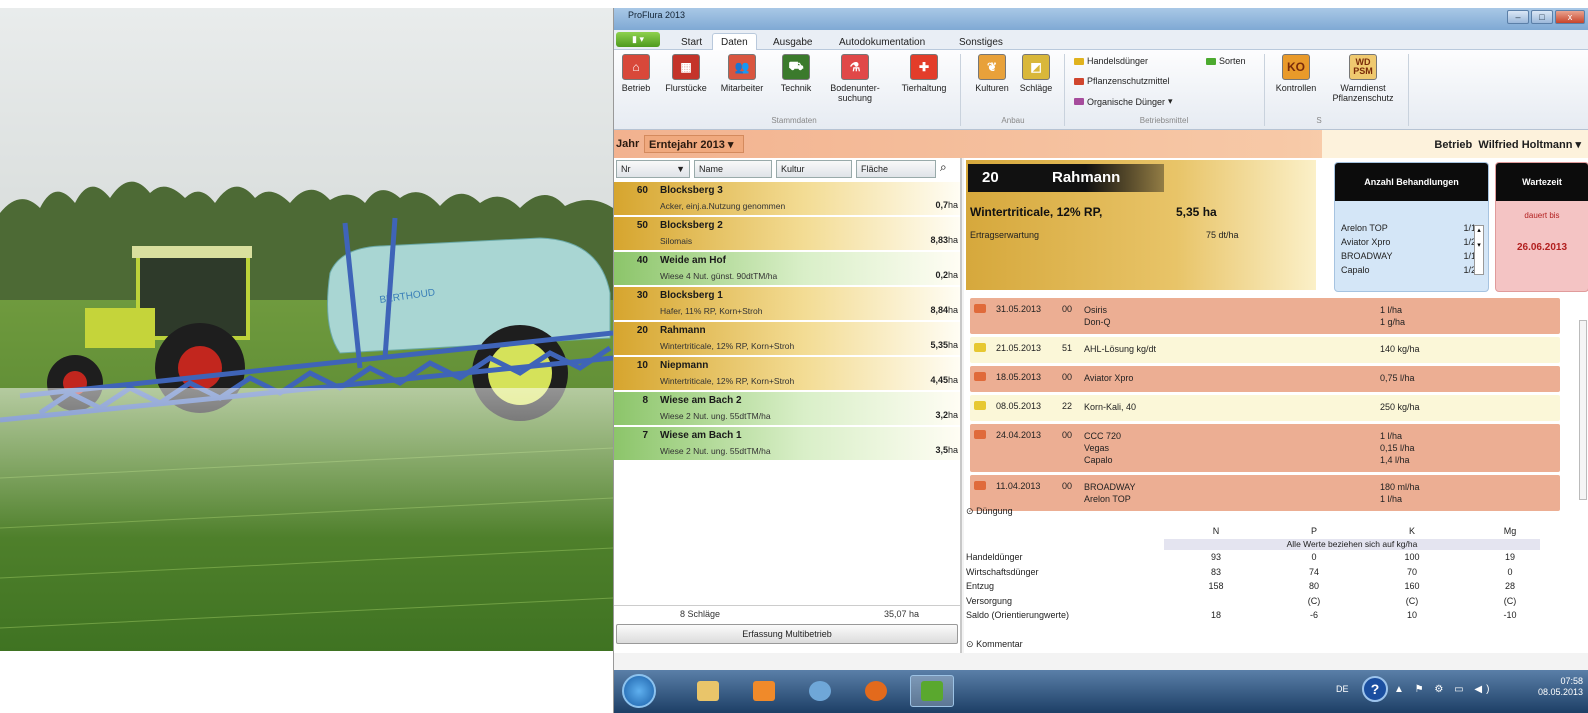  What do you see at coordinates (727, 346) in the screenshot?
I see `schlag-kultur: Wintertriticale, 12% RP, Korn+Stroh` at bounding box center [727, 346].